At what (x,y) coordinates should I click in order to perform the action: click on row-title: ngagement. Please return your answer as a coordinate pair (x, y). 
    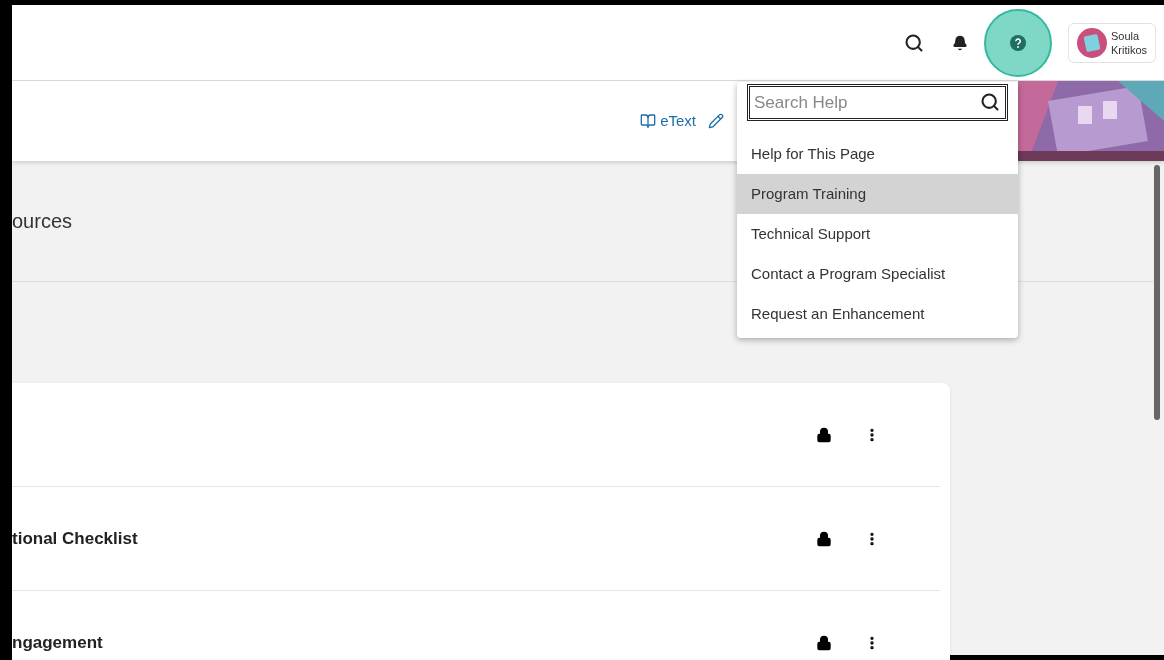
    Looking at the image, I should click on (57, 642).